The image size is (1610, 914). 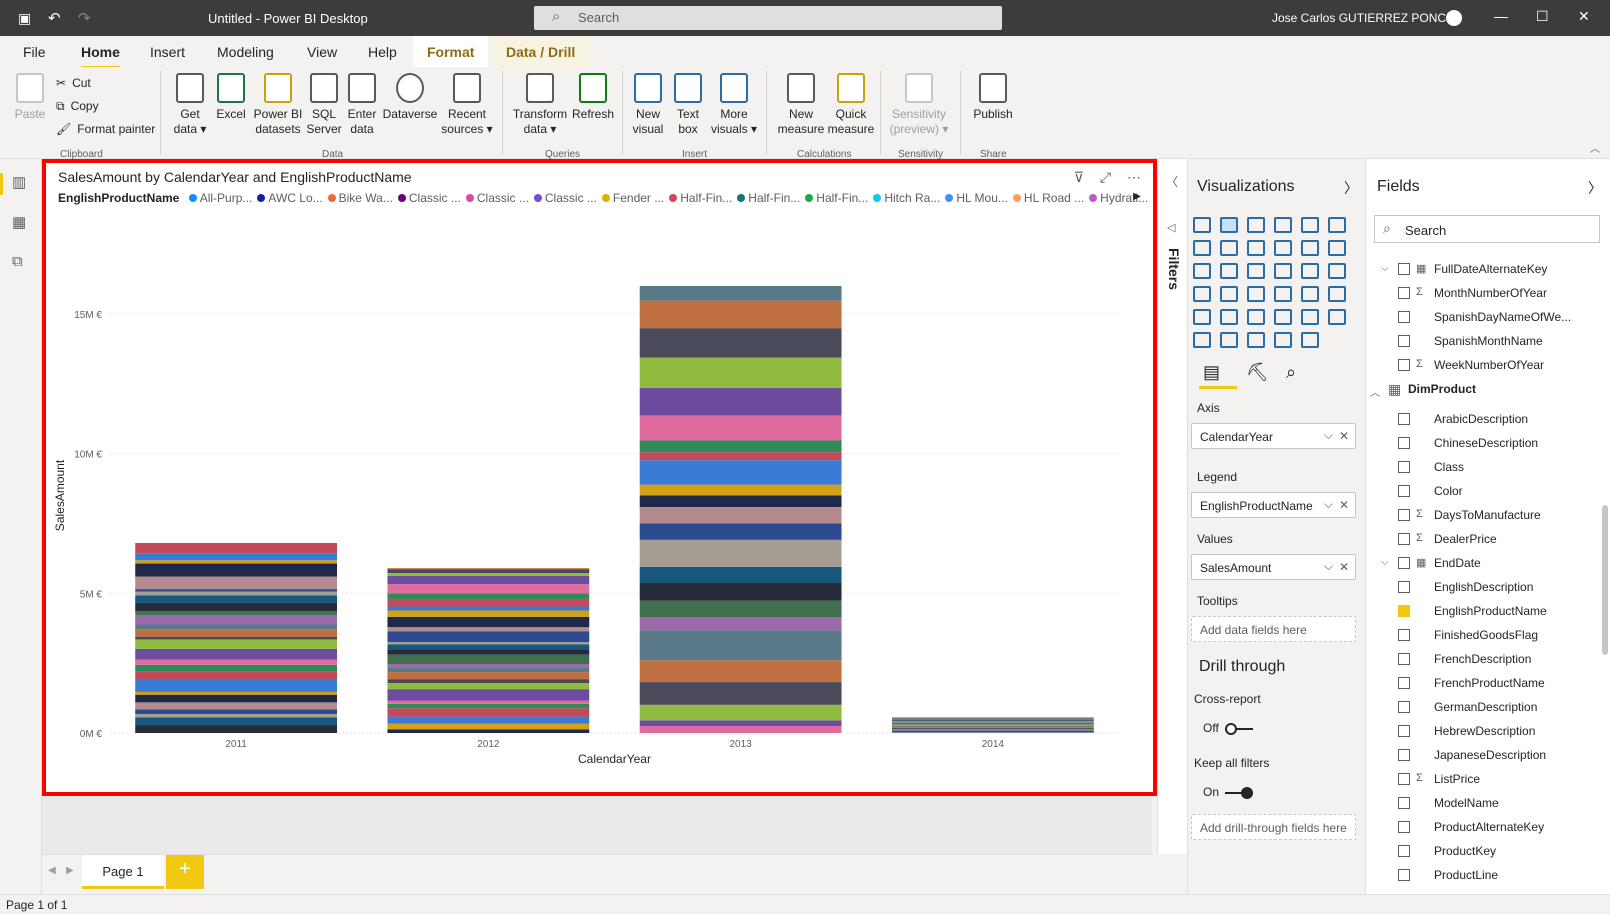 What do you see at coordinates (1079, 177) in the screenshot?
I see `filter-icon: ⊽` at bounding box center [1079, 177].